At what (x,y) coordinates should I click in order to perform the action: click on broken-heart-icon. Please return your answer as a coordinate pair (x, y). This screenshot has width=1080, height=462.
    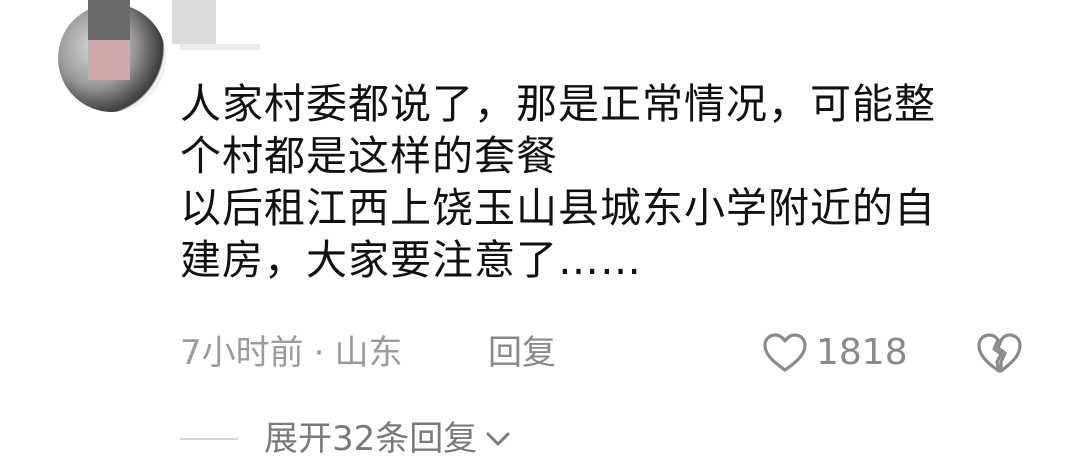
    Looking at the image, I should click on (999, 353).